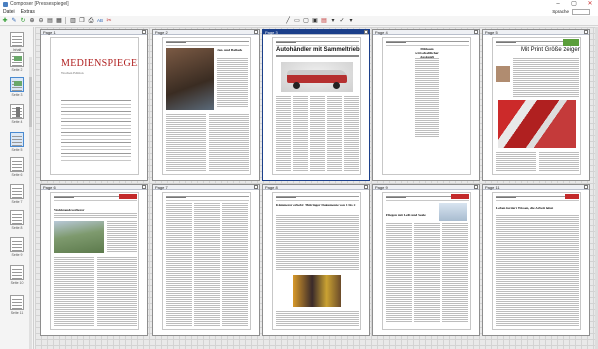 The image size is (598, 349). I want to click on page-card: Page 7, so click(206, 260).